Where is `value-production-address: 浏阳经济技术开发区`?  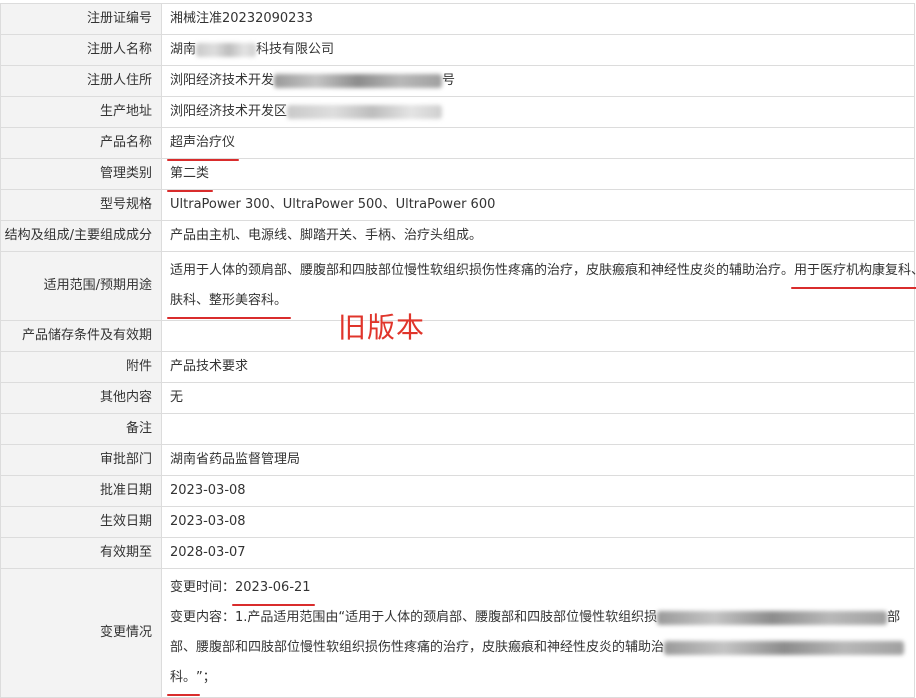 value-production-address: 浏阳经济技术开发区 is located at coordinates (538, 112).